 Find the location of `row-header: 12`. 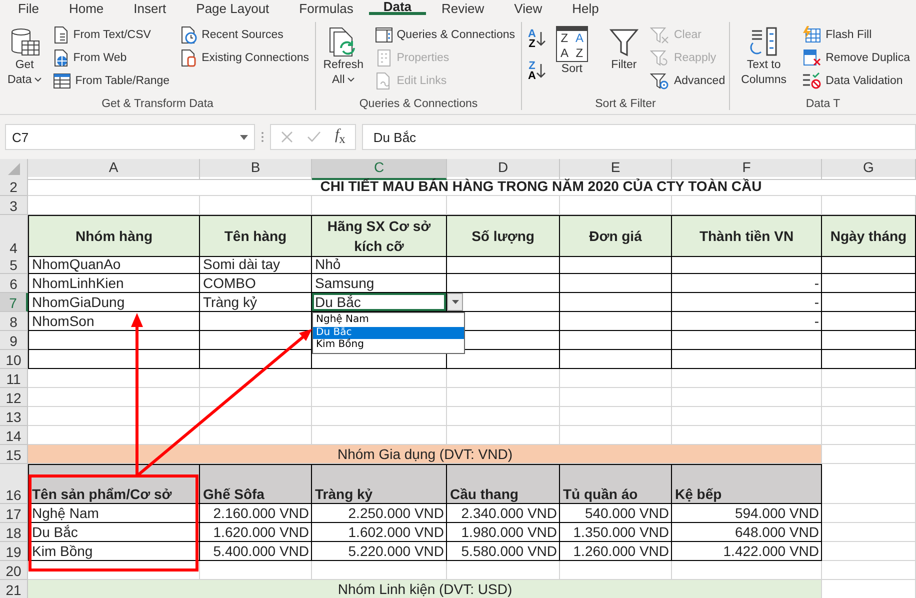

row-header: 12 is located at coordinates (14, 397).